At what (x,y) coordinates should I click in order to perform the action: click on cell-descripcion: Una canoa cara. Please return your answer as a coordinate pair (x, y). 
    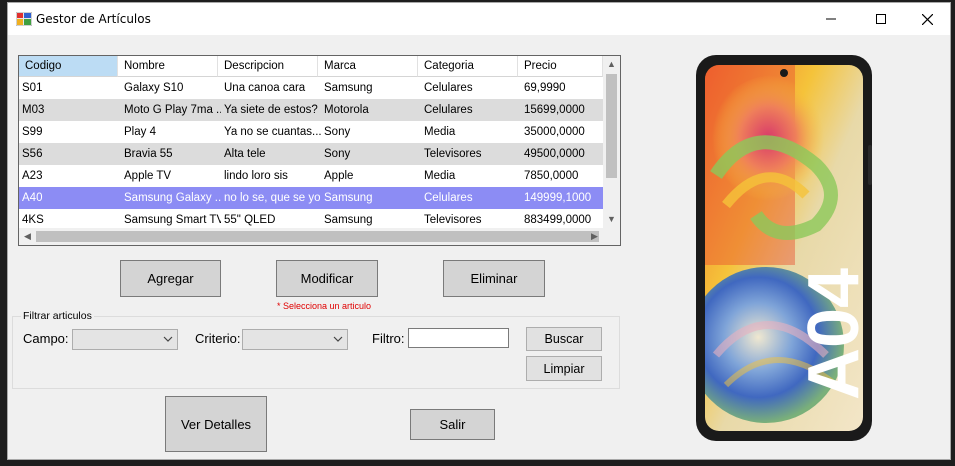
    Looking at the image, I should click on (265, 88).